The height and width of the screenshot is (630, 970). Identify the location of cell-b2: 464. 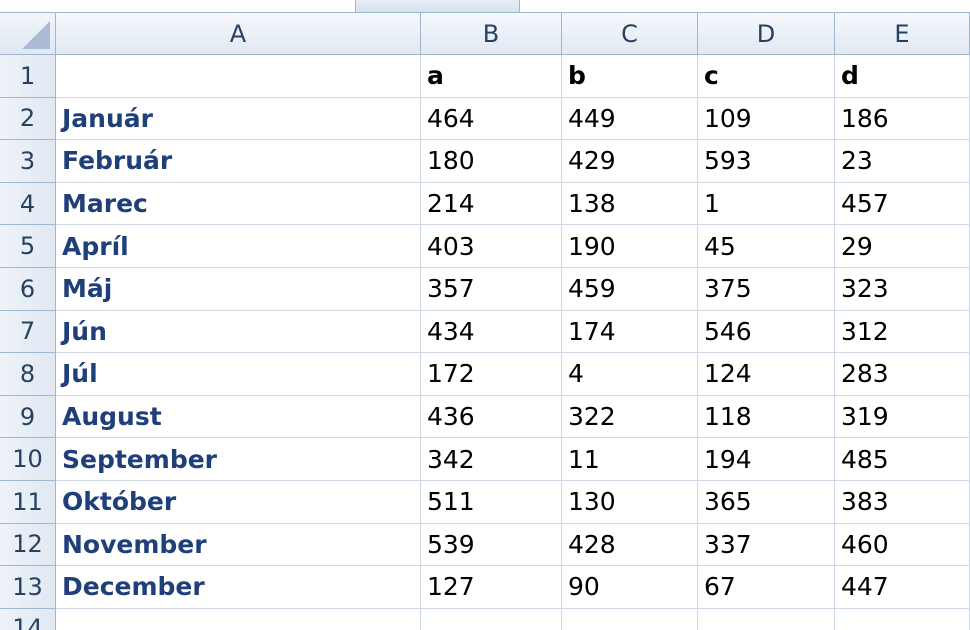
(491, 119).